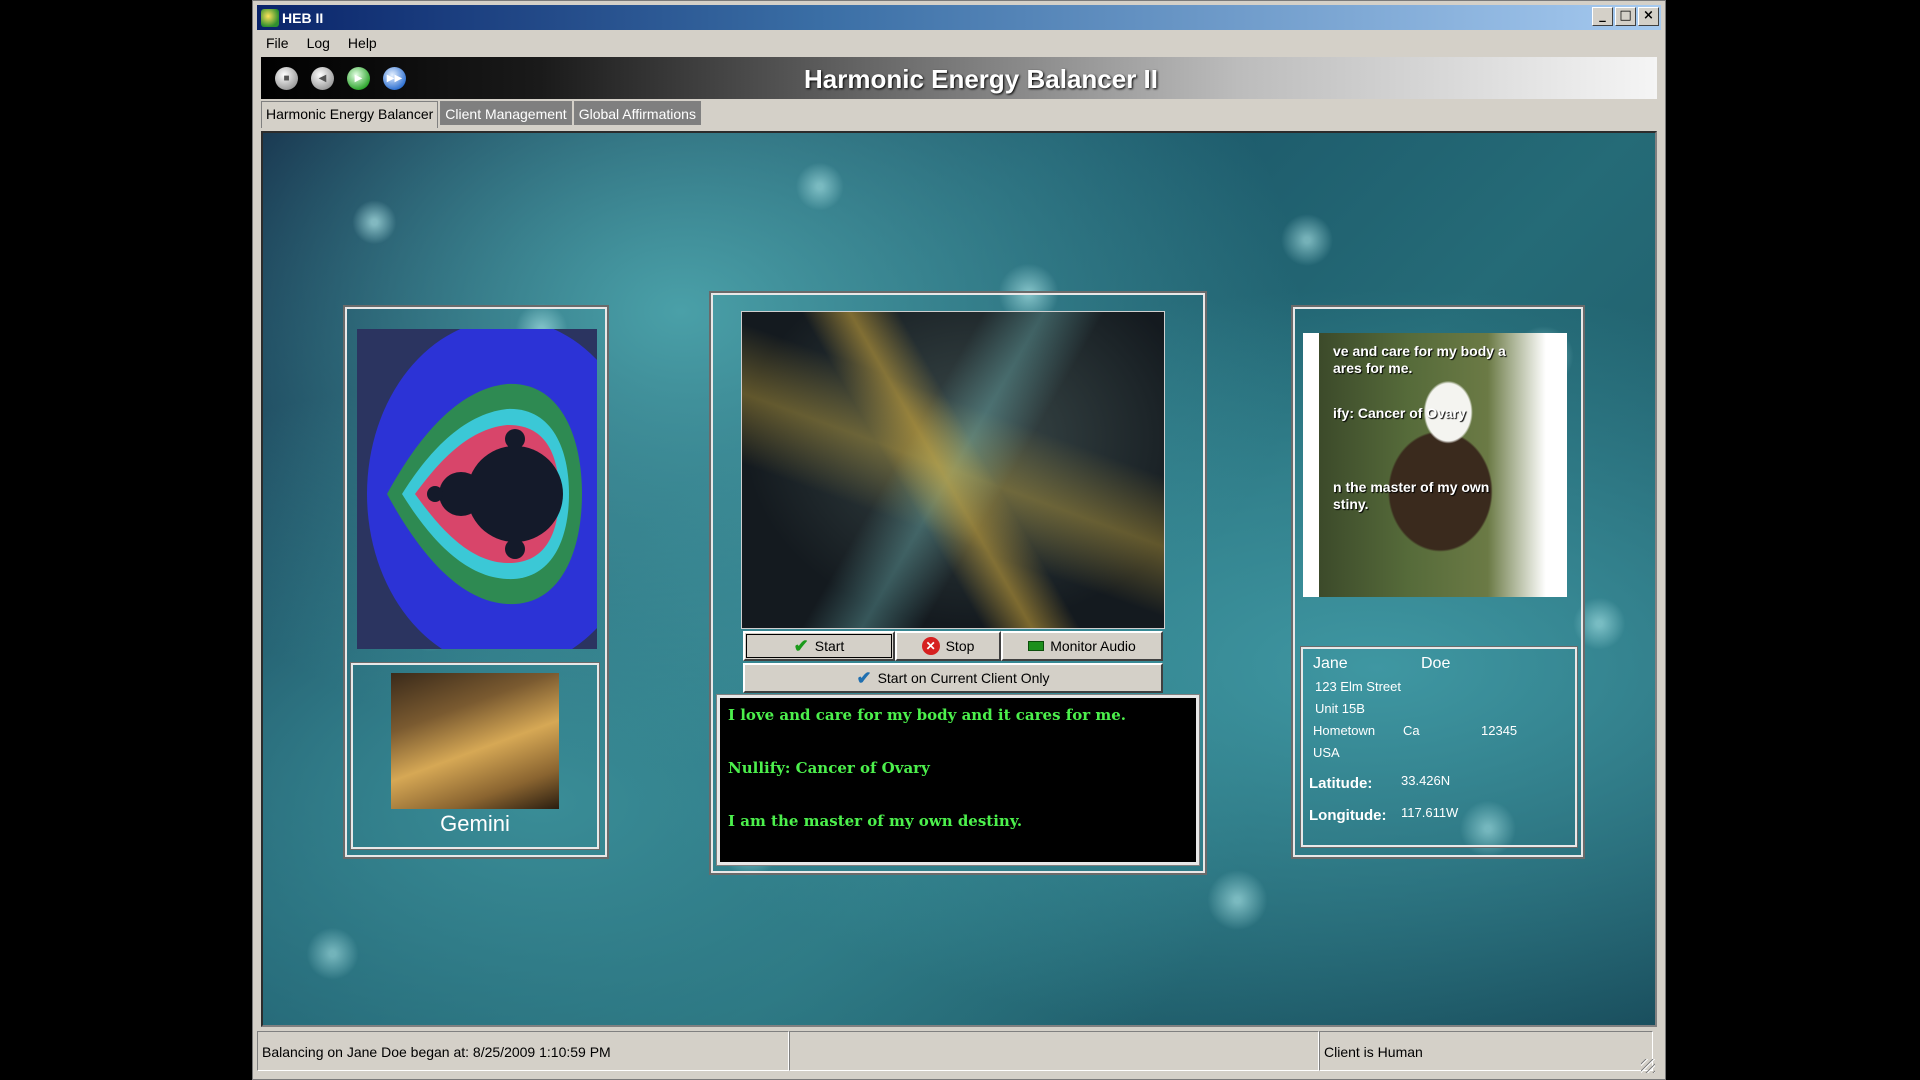 This screenshot has width=1920, height=1080. What do you see at coordinates (1486, 1051) in the screenshot?
I see `status-client-type: Client is Human` at bounding box center [1486, 1051].